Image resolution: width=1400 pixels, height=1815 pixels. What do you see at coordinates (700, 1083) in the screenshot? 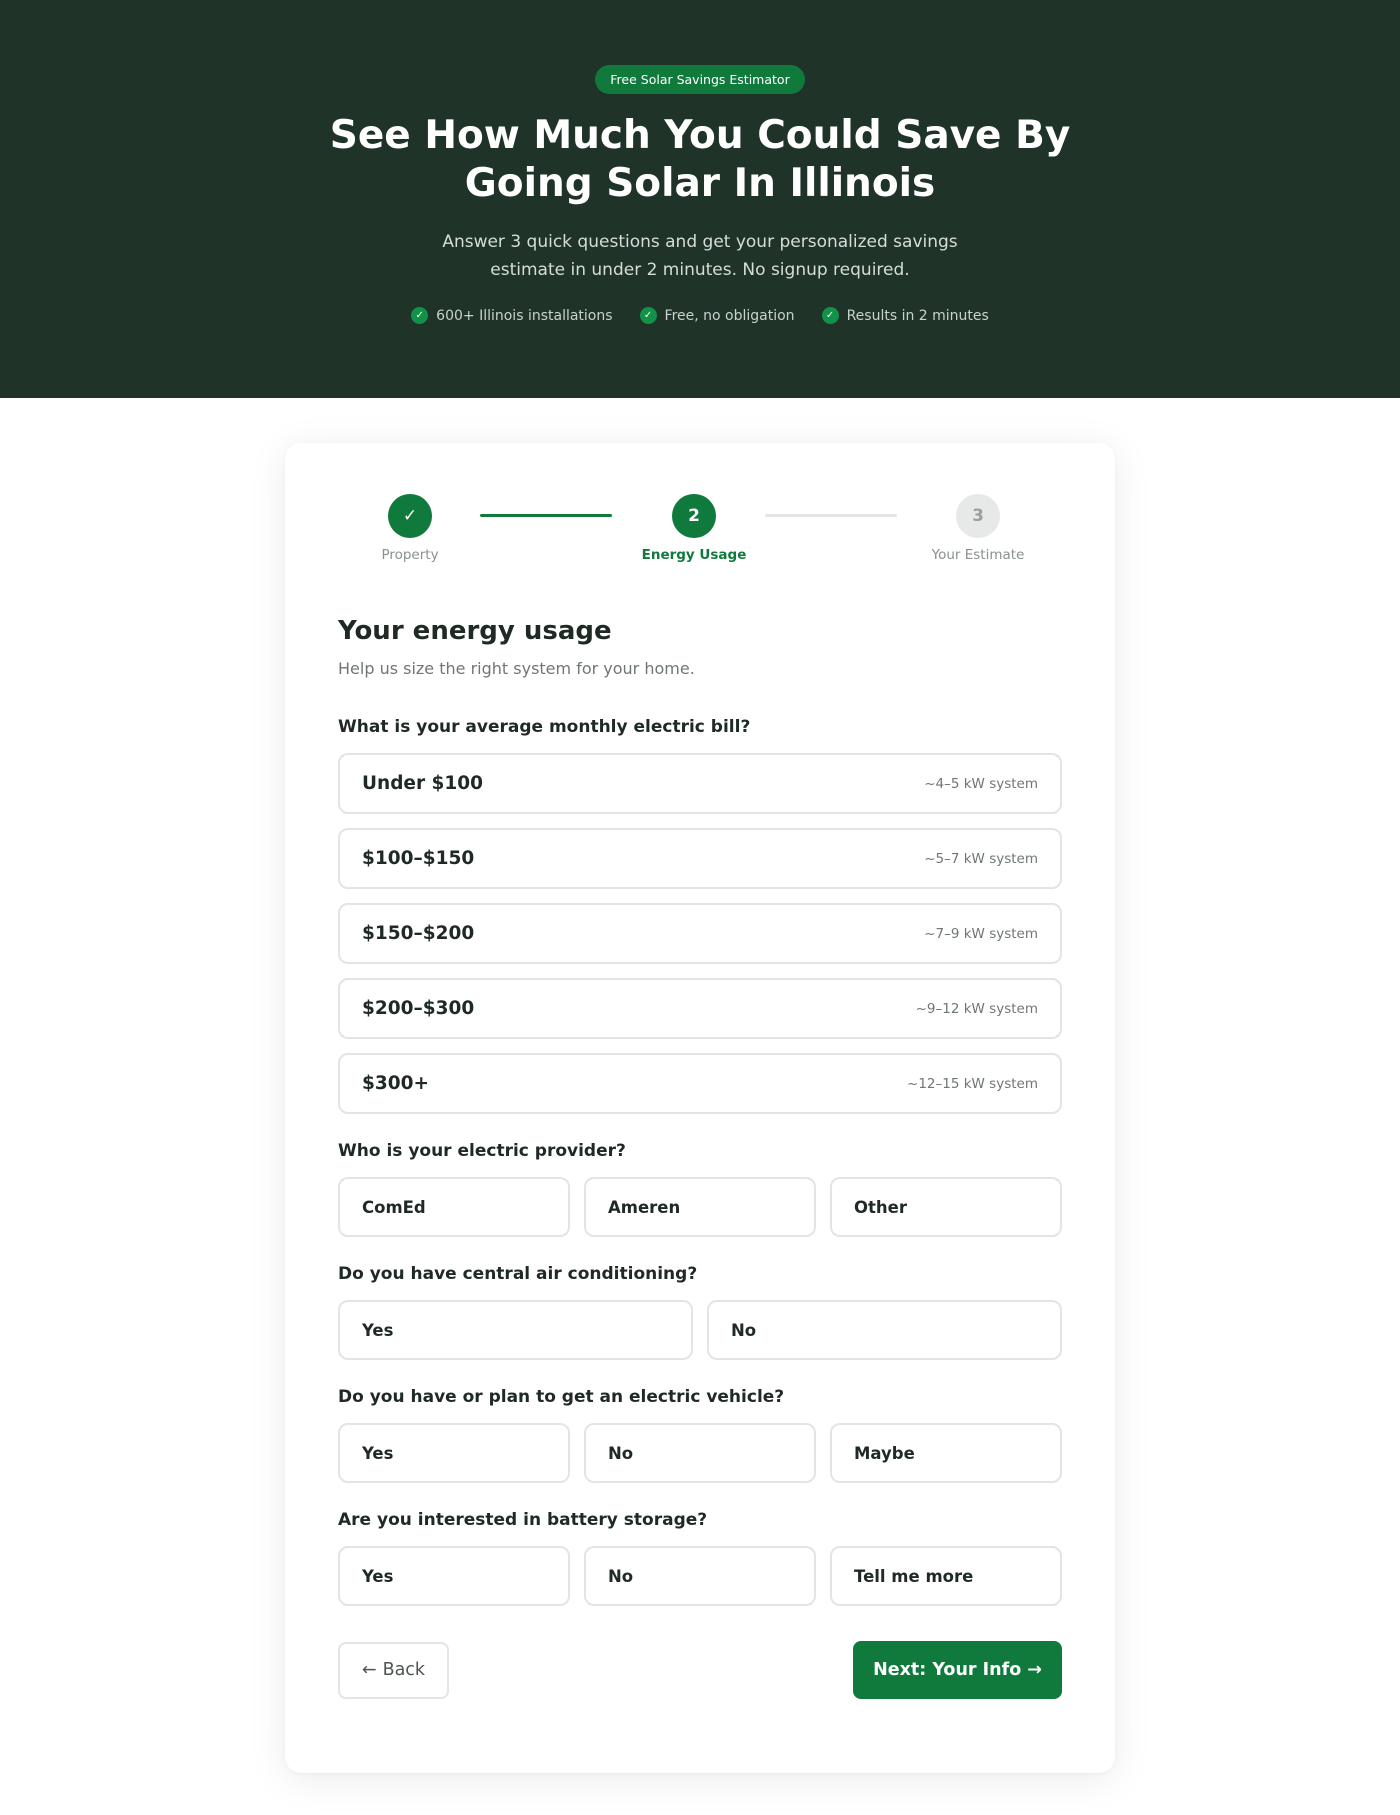
I see `bill-option-300-plus: $300+ ~12–15 kW system` at bounding box center [700, 1083].